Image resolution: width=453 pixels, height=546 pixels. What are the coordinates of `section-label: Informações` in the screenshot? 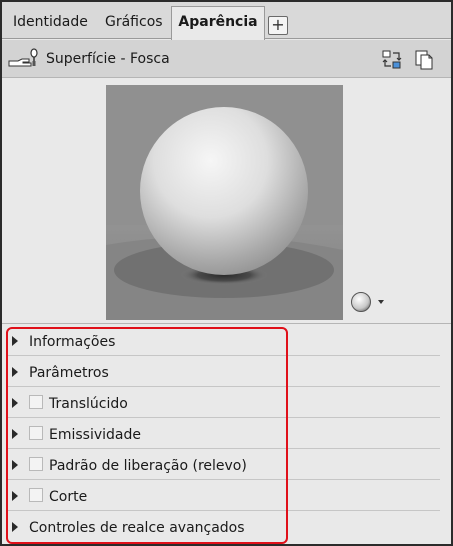 It's located at (72, 342).